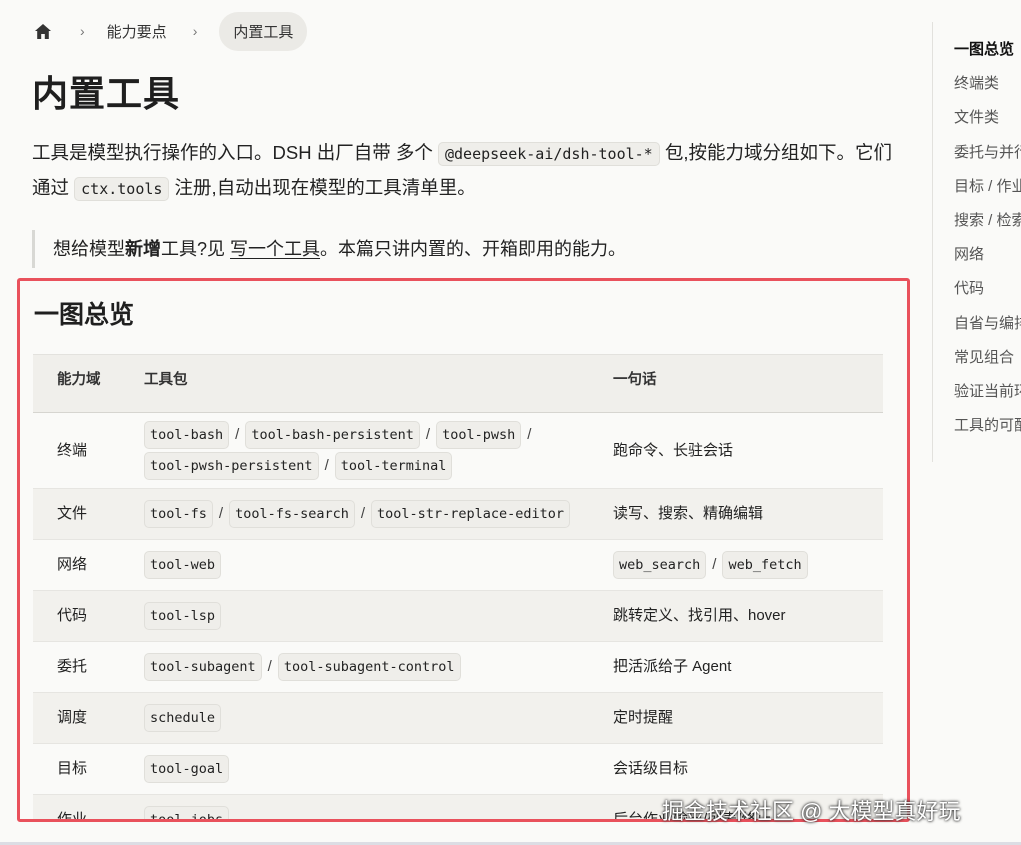 The image size is (1021, 845). Describe the element at coordinates (122, 189) in the screenshot. I see `inline-code: ctx.tools` at that location.